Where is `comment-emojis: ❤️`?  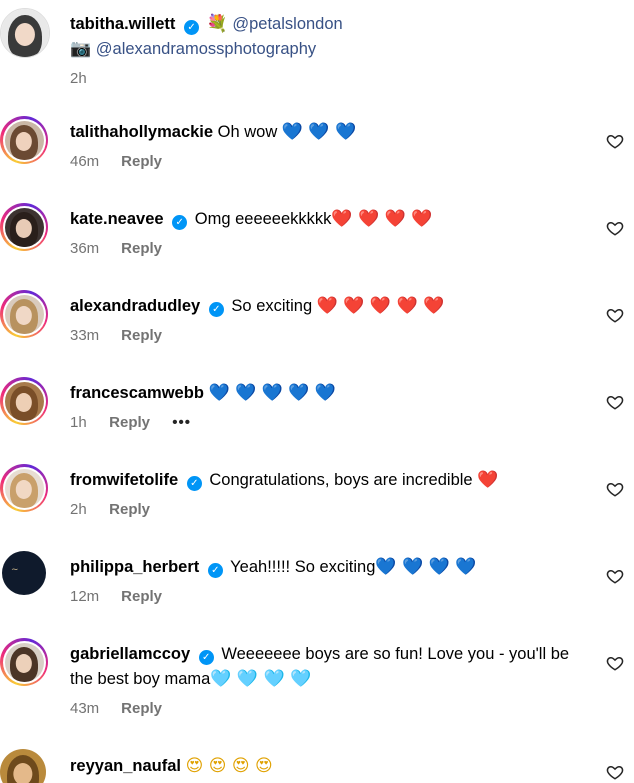 comment-emojis: ❤️ is located at coordinates (488, 480).